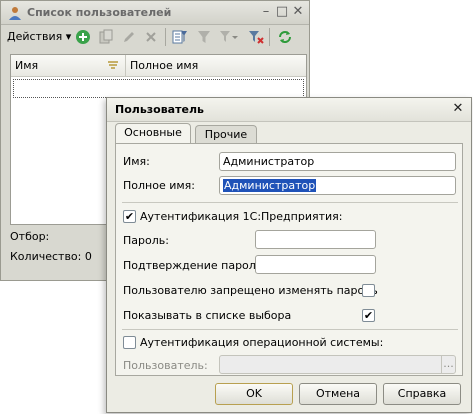 This screenshot has height=414, width=473. Describe the element at coordinates (129, 342) in the screenshot. I see `auth-os-checkbox` at that location.